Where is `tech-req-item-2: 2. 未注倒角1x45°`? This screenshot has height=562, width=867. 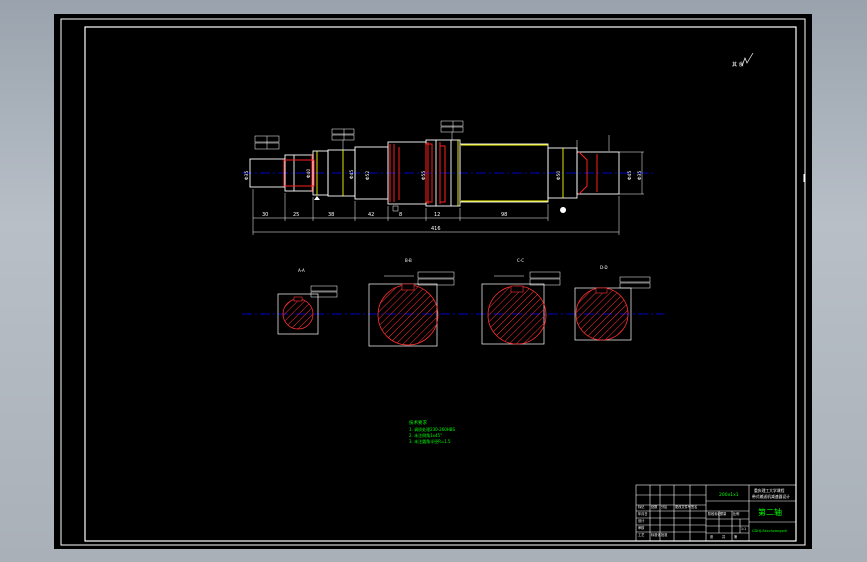 tech-req-item-2: 2. 未注倒角1x45° is located at coordinates (425, 435).